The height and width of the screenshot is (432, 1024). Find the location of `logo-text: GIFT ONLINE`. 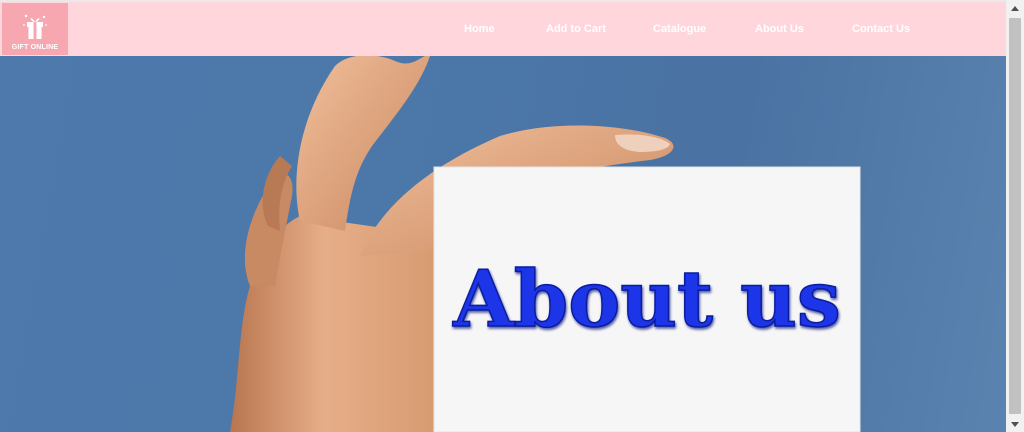

logo-text: GIFT ONLINE is located at coordinates (35, 47).